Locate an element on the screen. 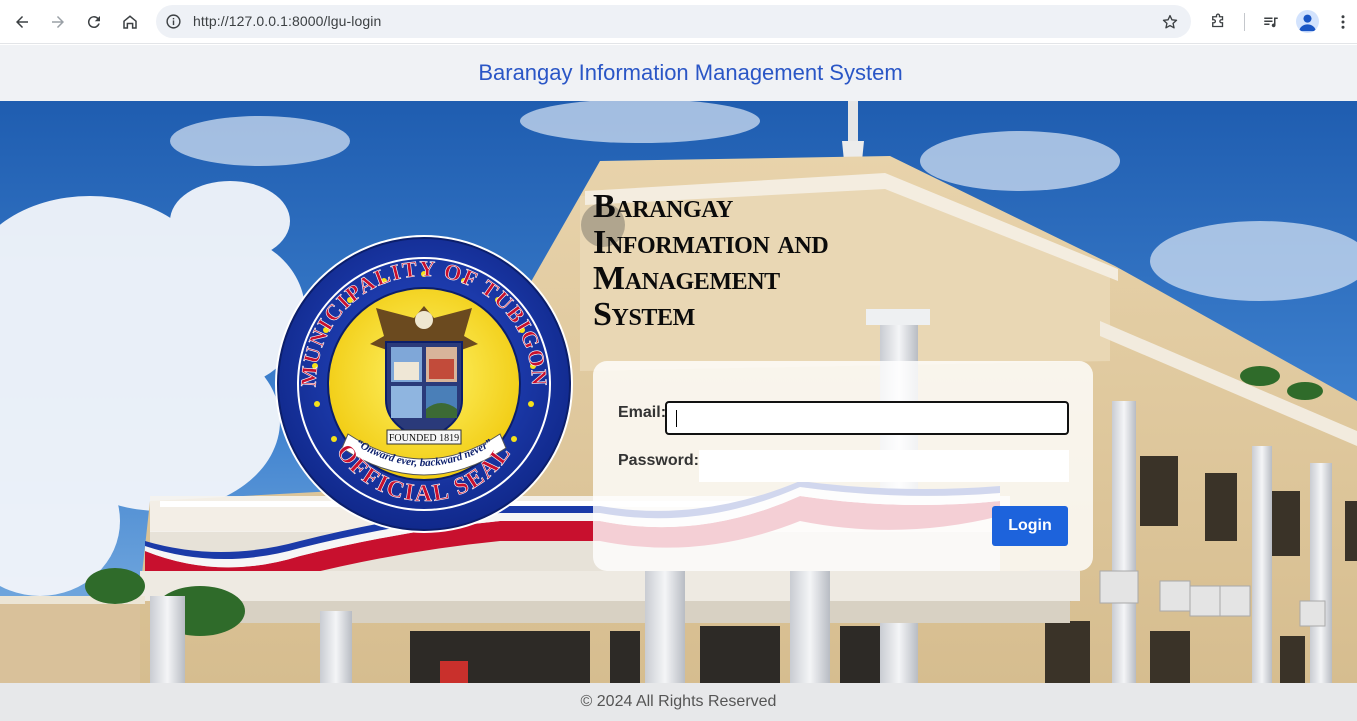  media-controls-icon is located at coordinates (1271, 22).